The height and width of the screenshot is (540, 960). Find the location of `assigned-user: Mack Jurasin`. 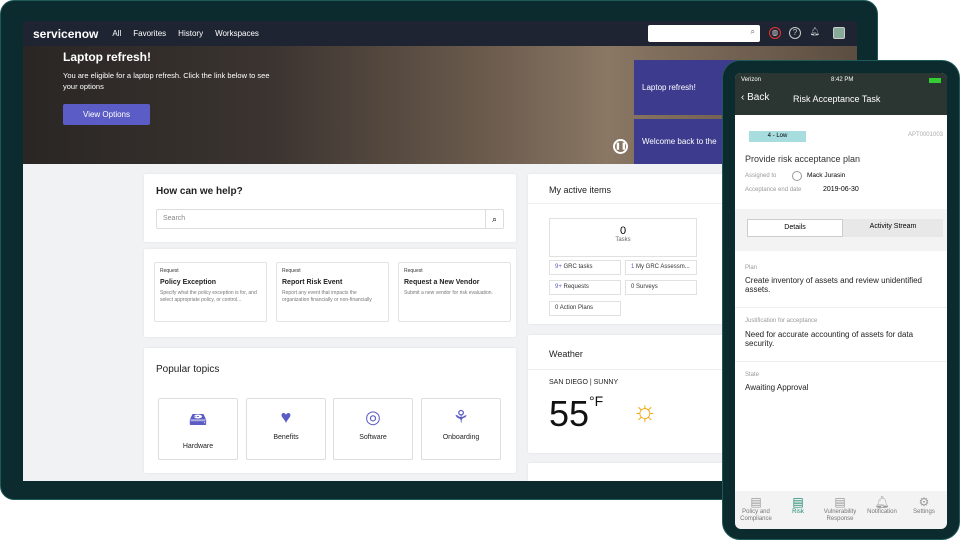

assigned-user: Mack Jurasin is located at coordinates (826, 175).